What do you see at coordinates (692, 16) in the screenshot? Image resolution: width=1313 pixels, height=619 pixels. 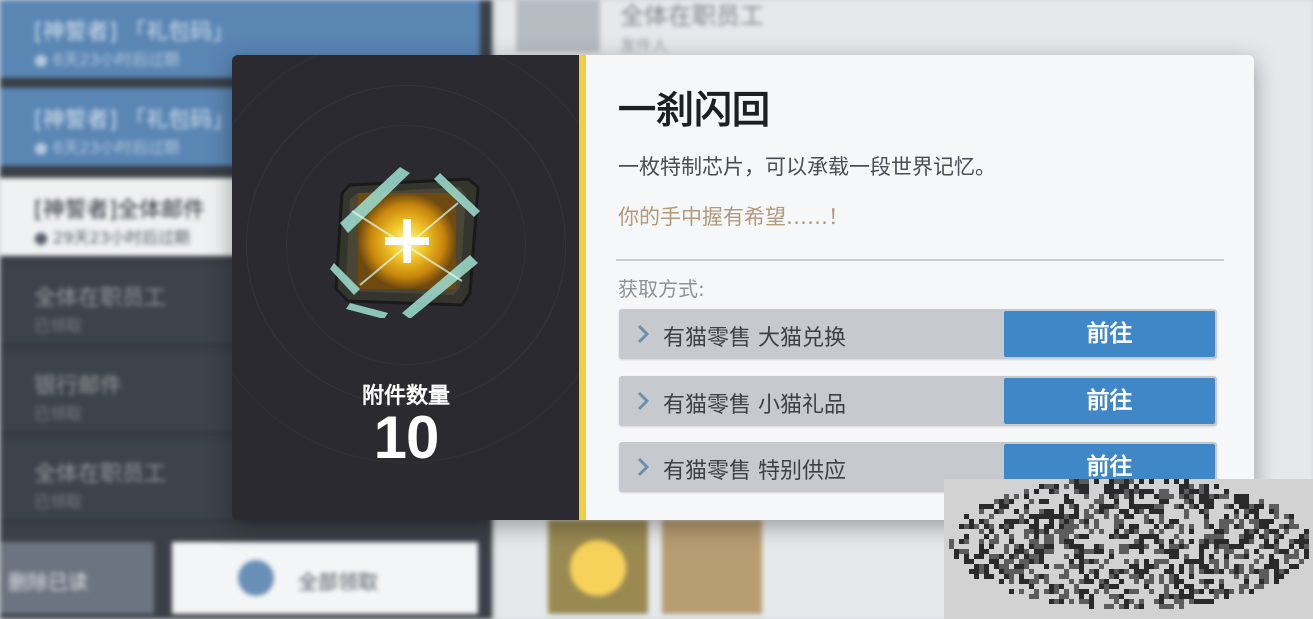 I see `mail-detail-title: 全体在职员工` at bounding box center [692, 16].